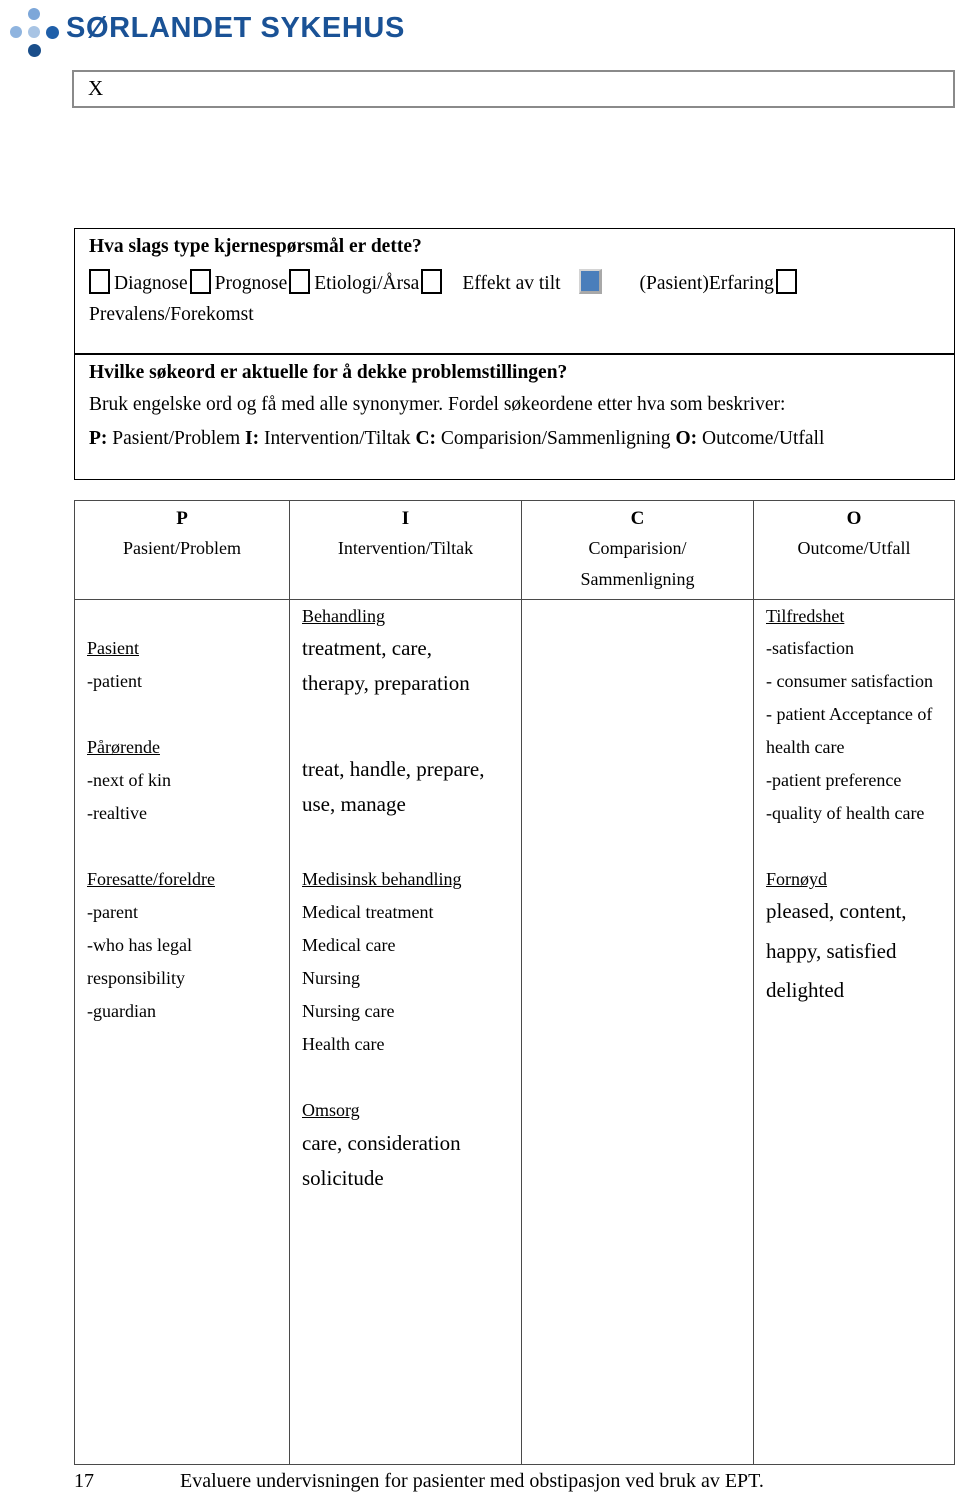  I want to click on p-block3-line-2: responsibility, so click(136, 978).